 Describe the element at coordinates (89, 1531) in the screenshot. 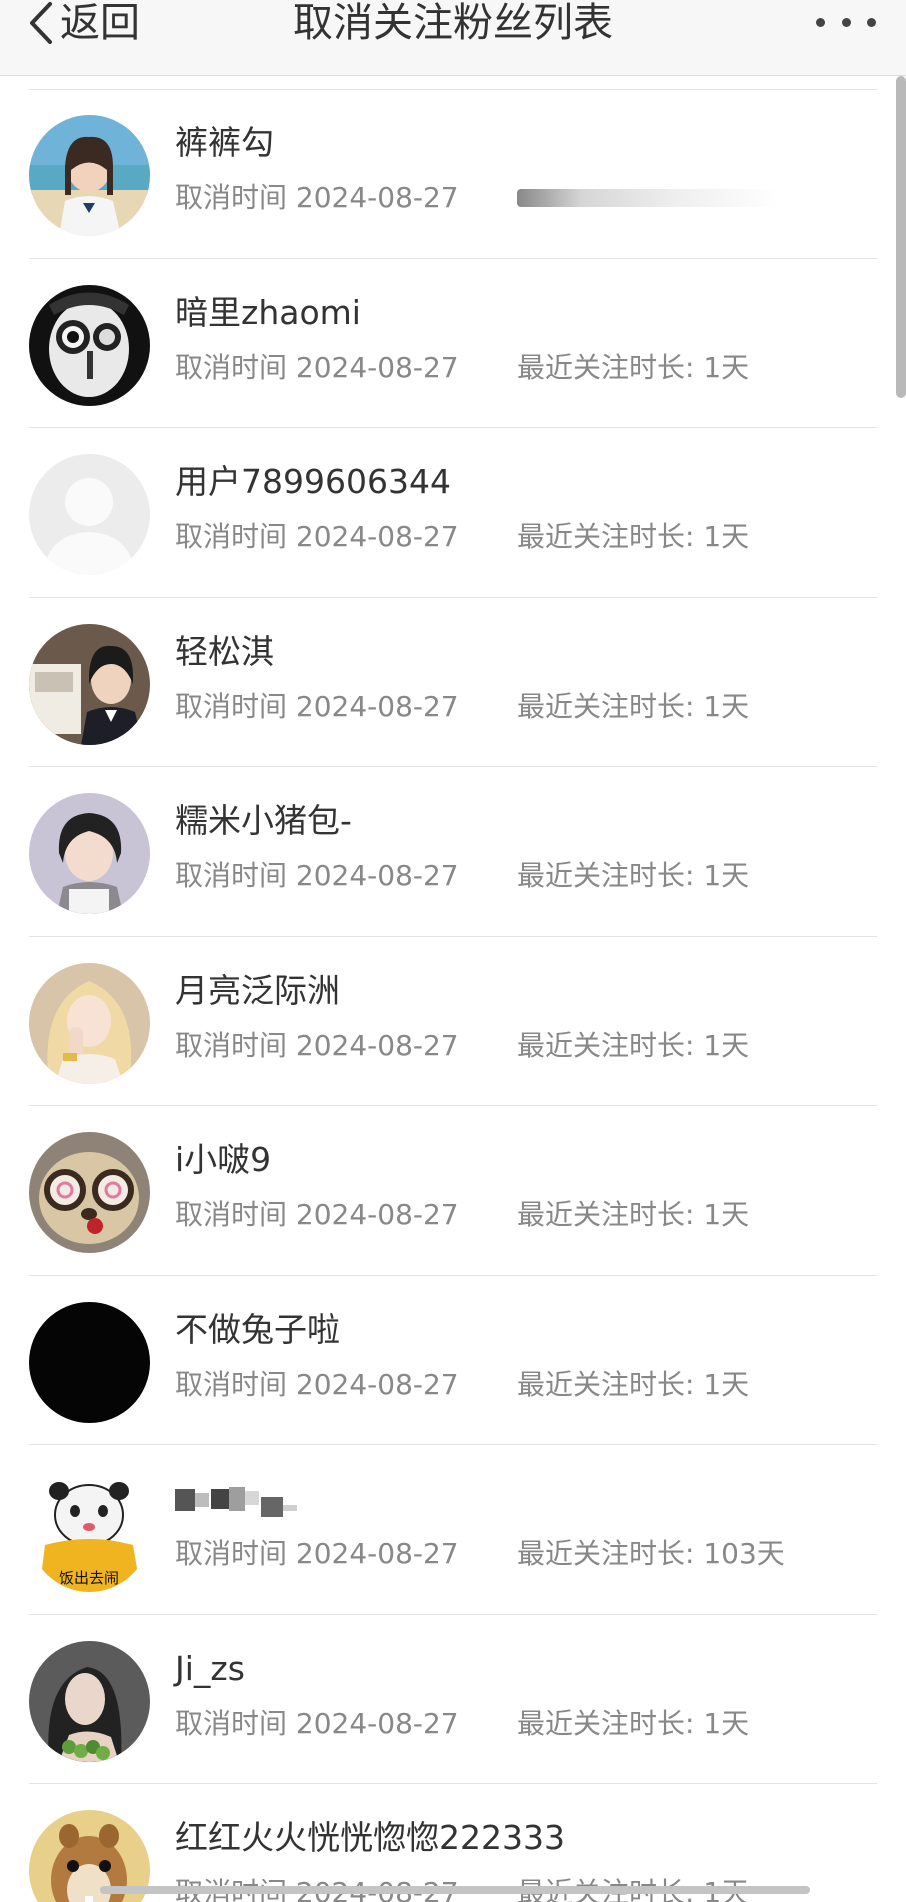

I see `avatar: 饭出去闹` at that location.